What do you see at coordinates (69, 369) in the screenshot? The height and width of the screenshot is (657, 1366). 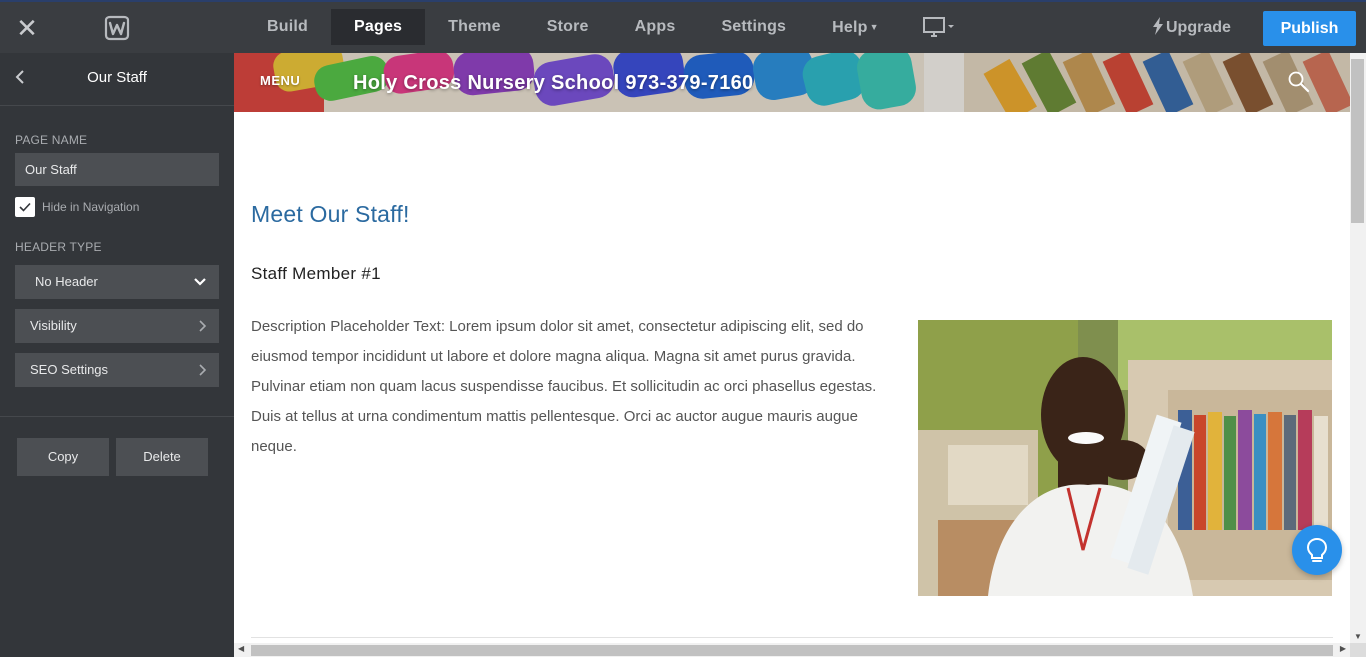 I see `seo-settings-label: SEO Settings` at bounding box center [69, 369].